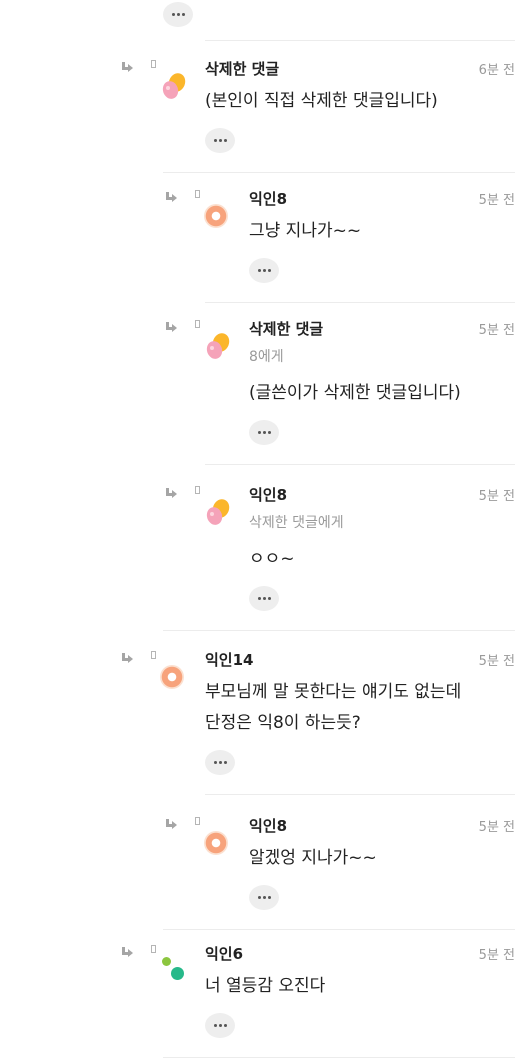 The height and width of the screenshot is (1058, 527). I want to click on comment-text: 알겠엉 지나가~~, so click(313, 858).